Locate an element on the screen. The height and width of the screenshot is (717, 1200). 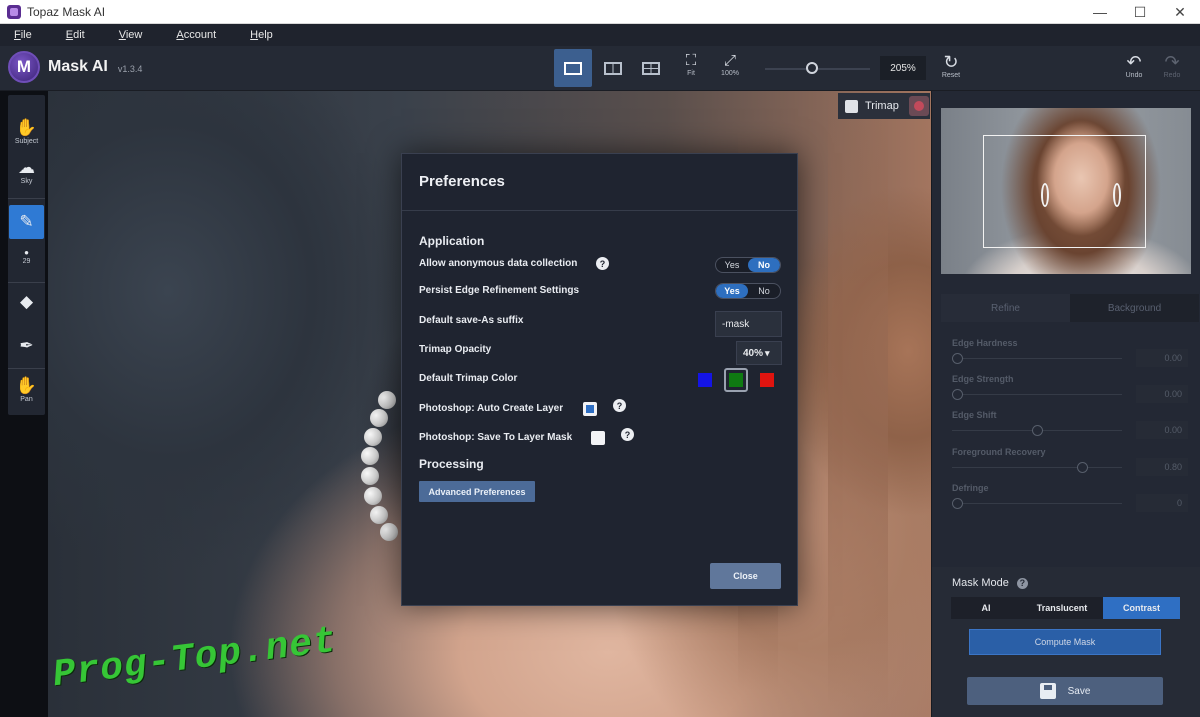
mask-mode-ai: AI is located at coordinates (986, 608).